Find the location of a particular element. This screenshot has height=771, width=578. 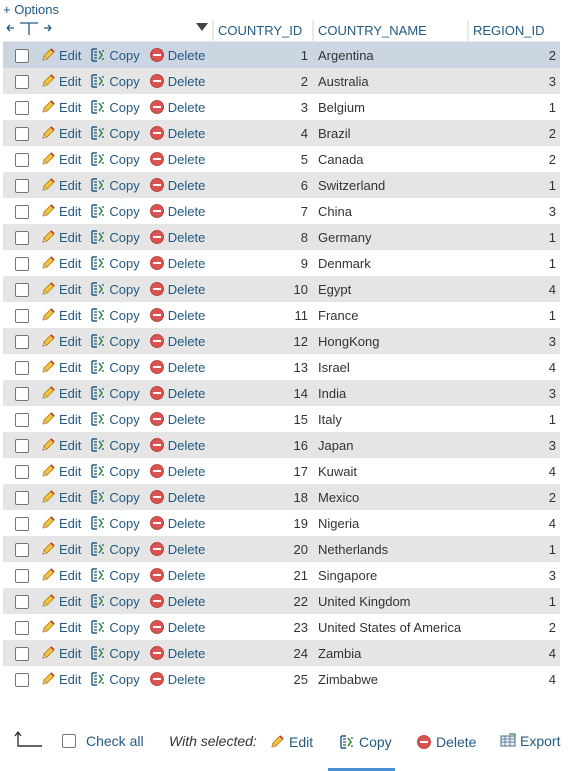

table-row: Edit Copy Delete 10 Egypt 4 is located at coordinates (281, 289).